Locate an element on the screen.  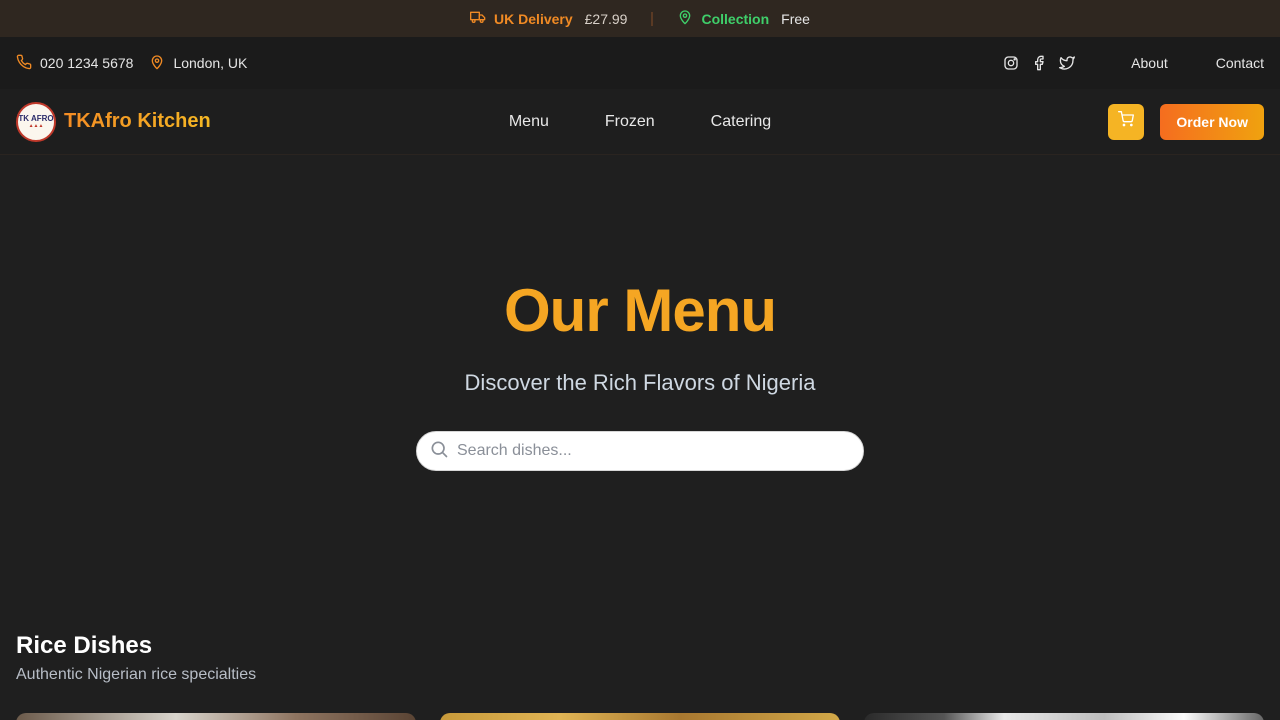
announcement-bar: UK Delivery £27.99 Collection Free is located at coordinates (640, 18).